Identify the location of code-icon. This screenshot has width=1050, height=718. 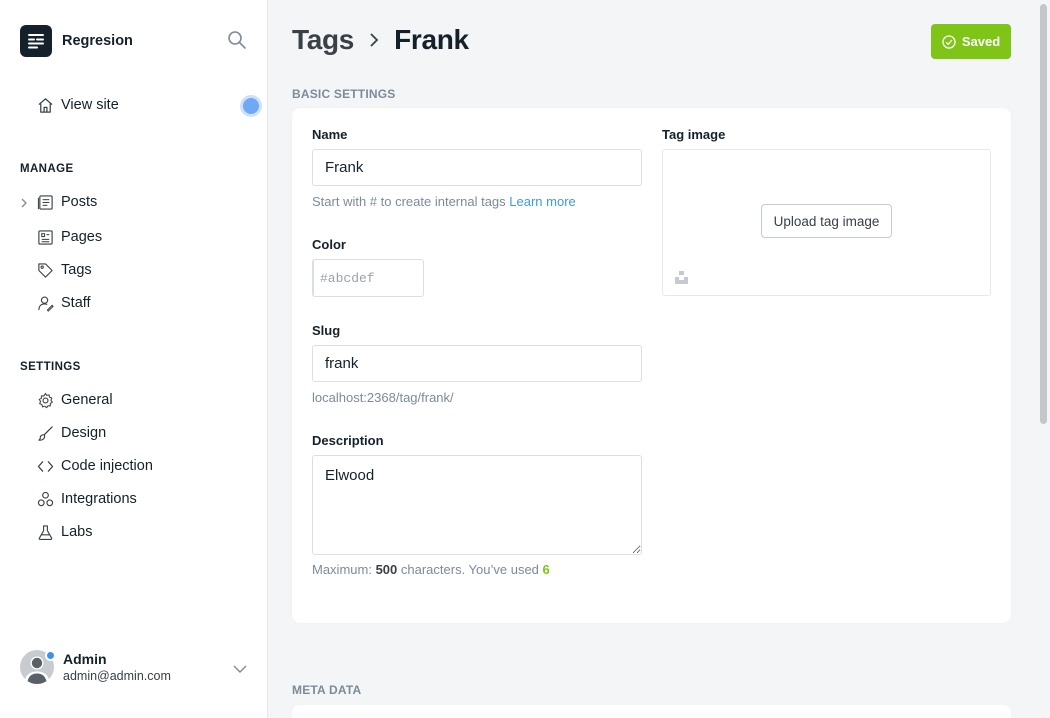
(45, 466).